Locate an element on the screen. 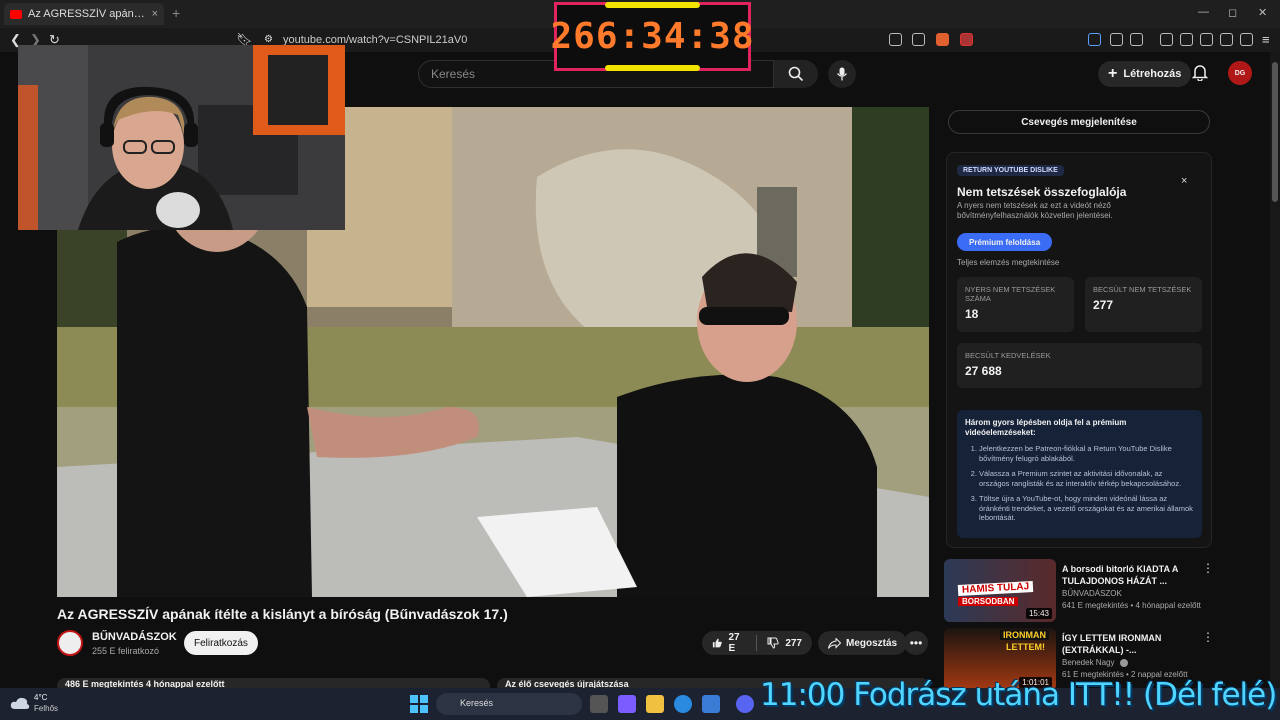  cloud-icon is located at coordinates (20, 703).